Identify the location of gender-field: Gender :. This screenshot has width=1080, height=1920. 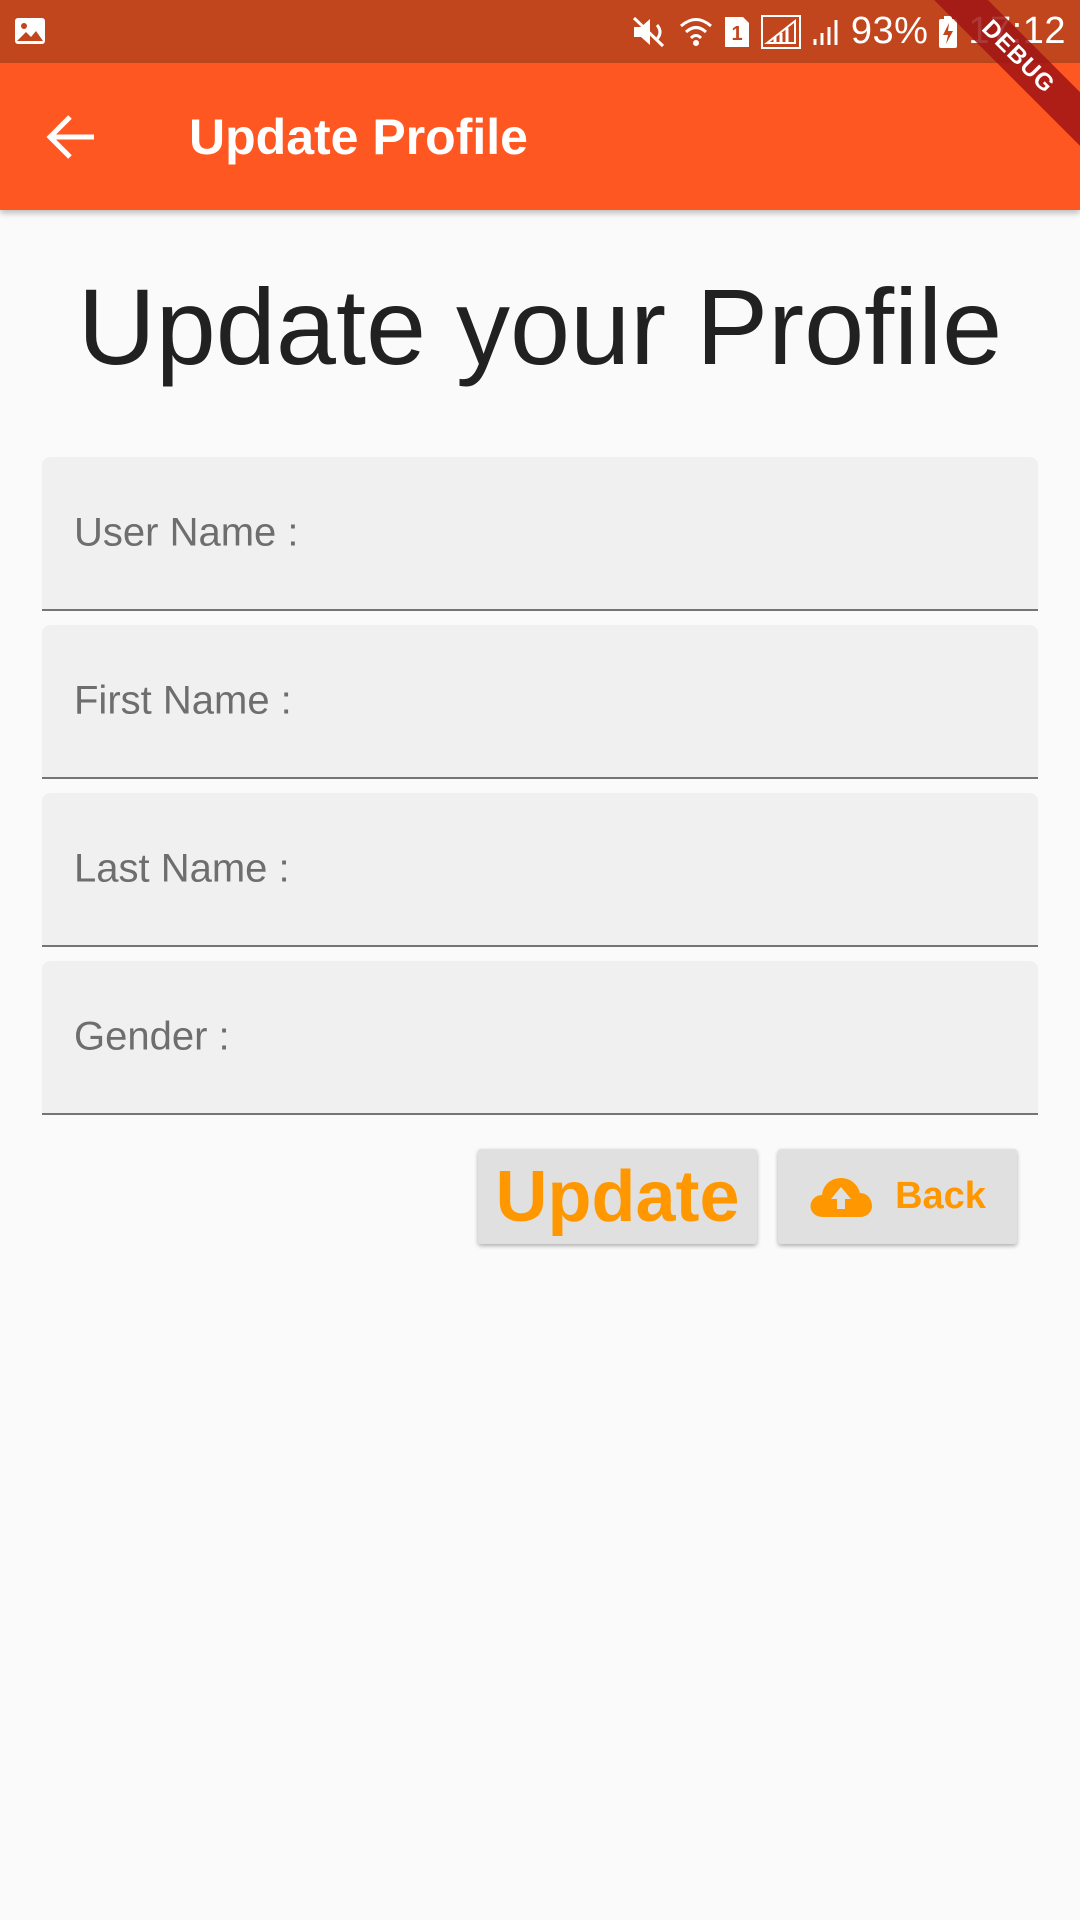
(540, 1038).